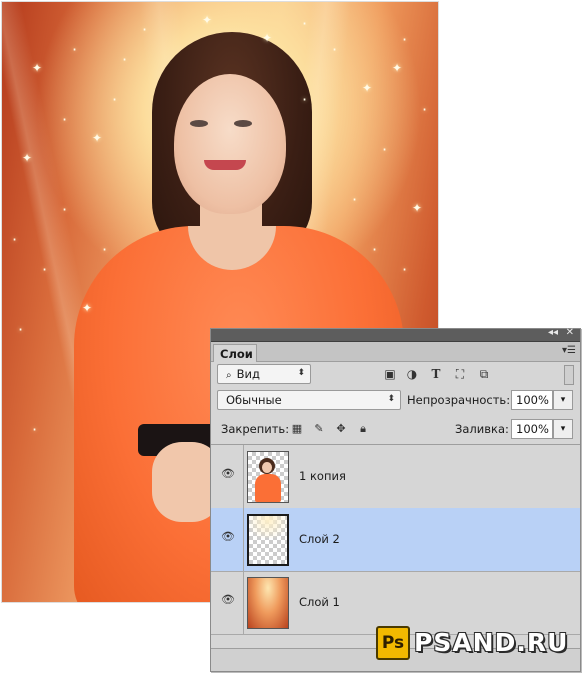 Image resolution: width=582 pixels, height=675 pixels. Describe the element at coordinates (297, 429) in the screenshot. I see `lock-transparency-icon: ▦` at that location.